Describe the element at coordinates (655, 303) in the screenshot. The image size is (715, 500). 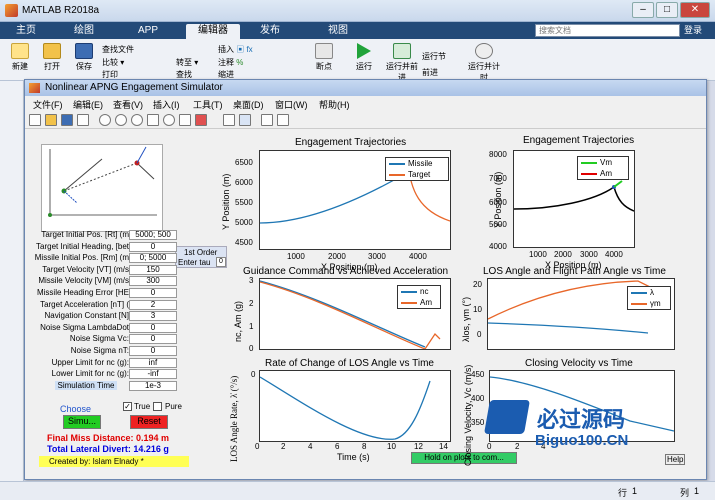
I see `legend-gamma: γm` at that location.